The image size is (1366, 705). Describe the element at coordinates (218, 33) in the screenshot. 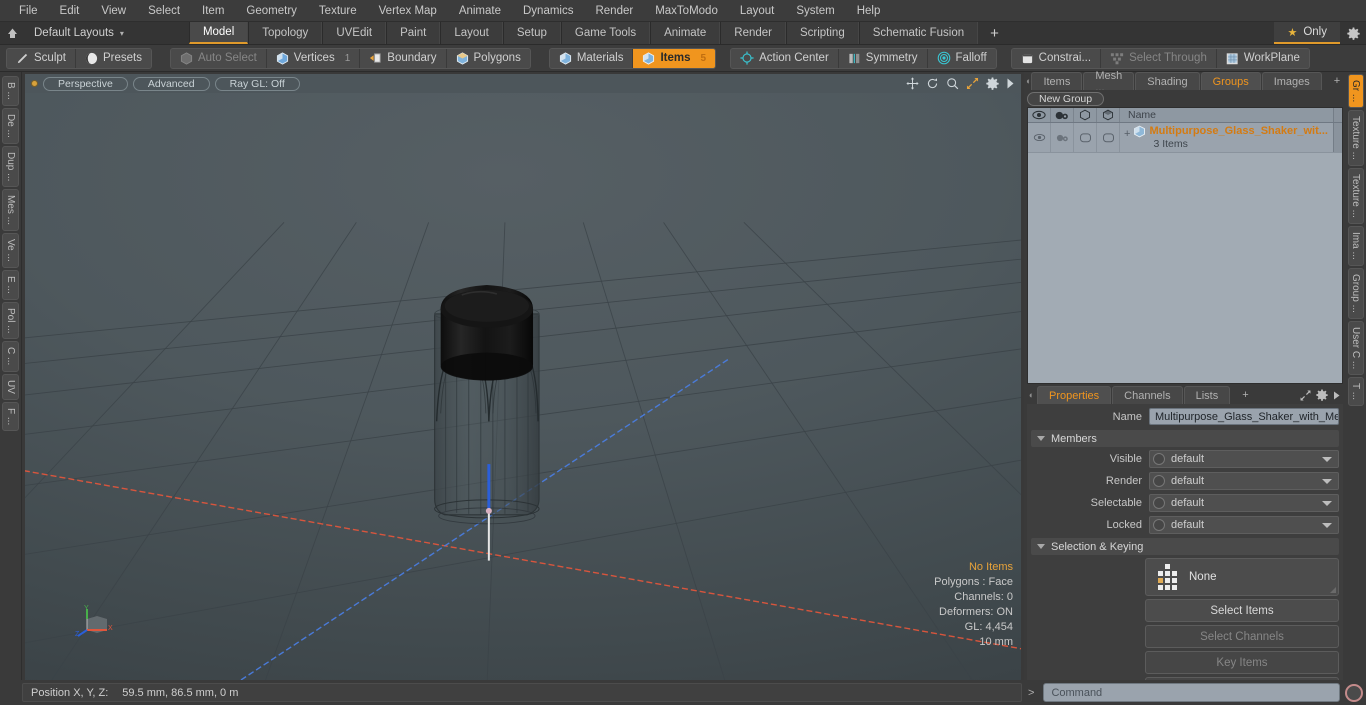

I see `tab-model: Model` at that location.